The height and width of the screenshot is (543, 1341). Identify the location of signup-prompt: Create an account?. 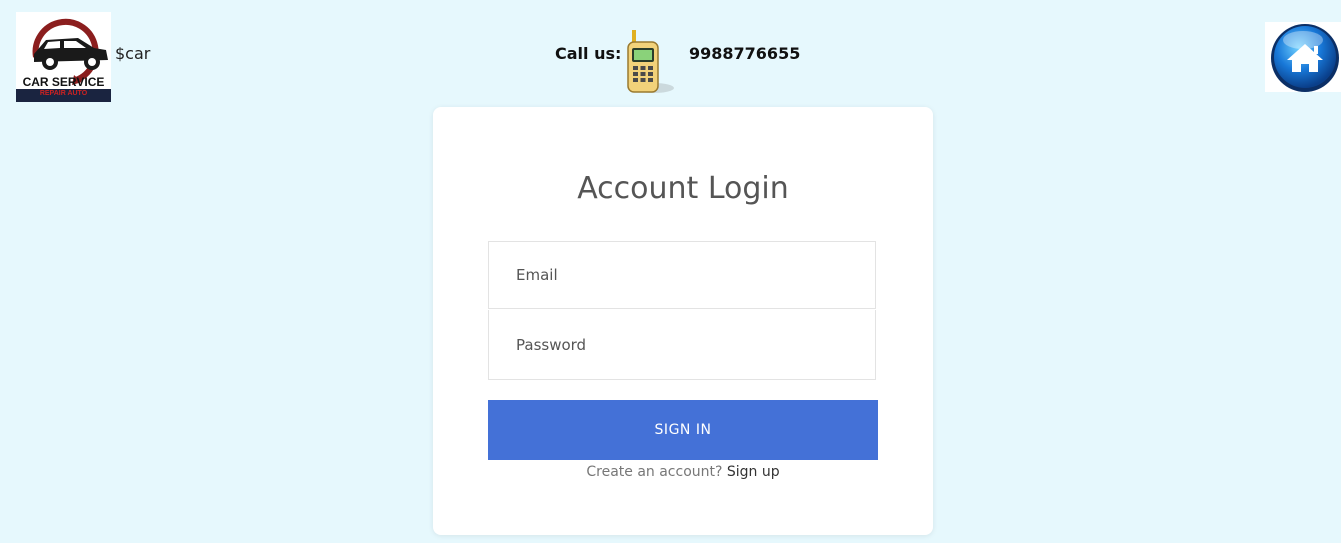
(654, 472).